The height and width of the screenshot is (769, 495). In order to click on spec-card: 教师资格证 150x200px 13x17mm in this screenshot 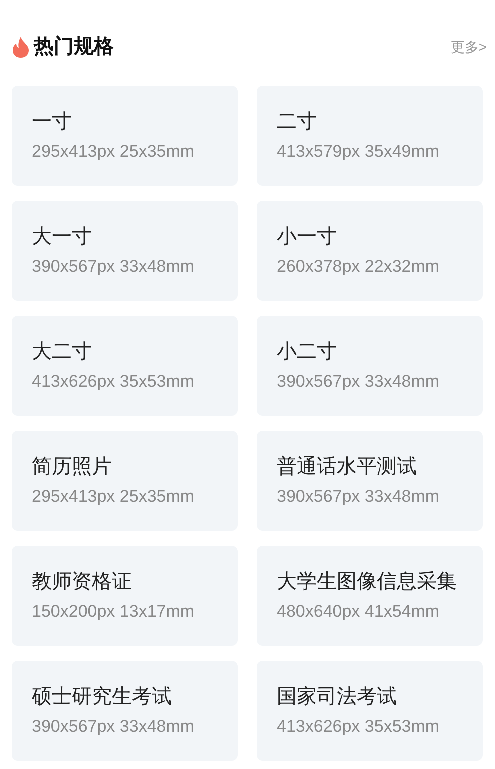, I will do `click(125, 596)`.